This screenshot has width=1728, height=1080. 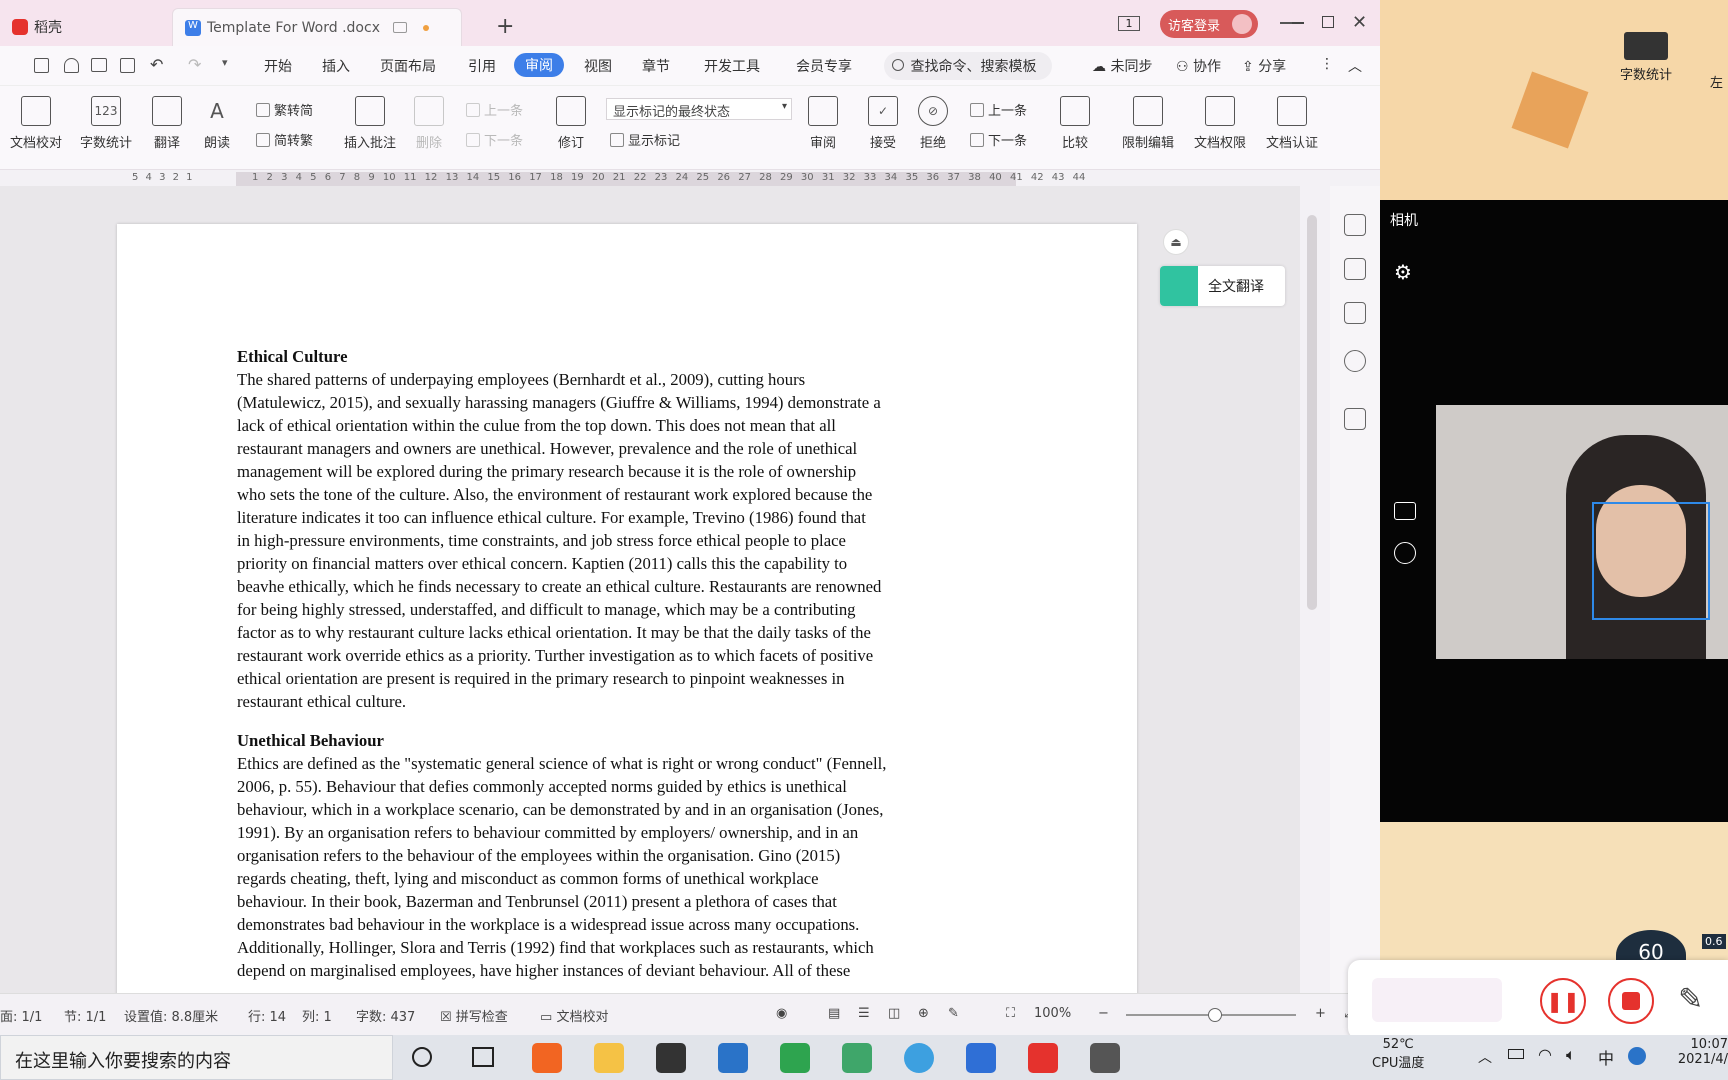 I want to click on collapse-panel-button: ⏏, so click(x=1176, y=242).